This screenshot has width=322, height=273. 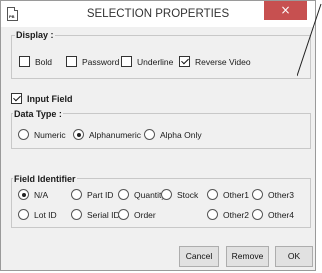 I want to click on reverse-video-label: Reverse Video, so click(x=223, y=61).